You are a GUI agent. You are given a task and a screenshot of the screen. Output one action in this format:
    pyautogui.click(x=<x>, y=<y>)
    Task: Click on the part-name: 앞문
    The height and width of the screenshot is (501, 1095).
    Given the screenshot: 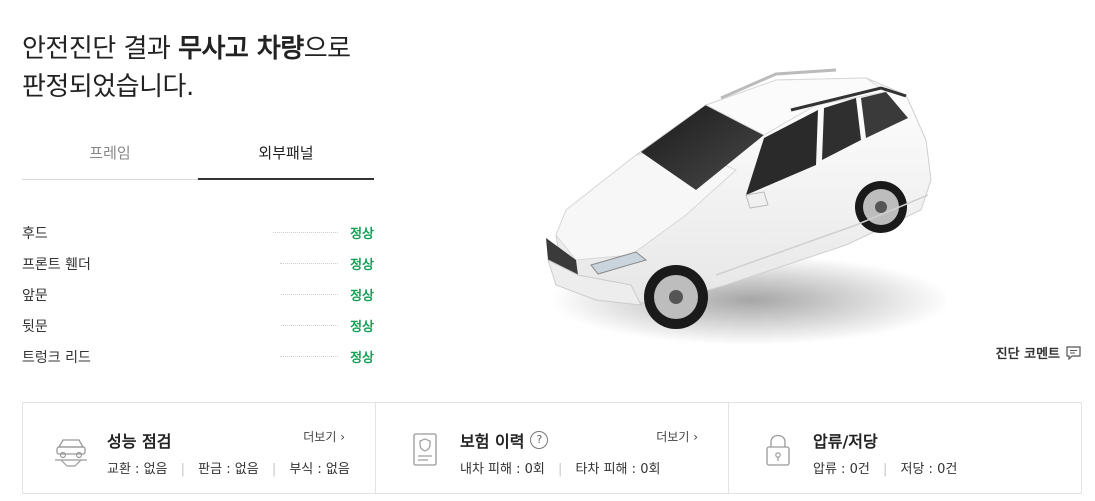 What is the action you would take?
    pyautogui.click(x=35, y=295)
    